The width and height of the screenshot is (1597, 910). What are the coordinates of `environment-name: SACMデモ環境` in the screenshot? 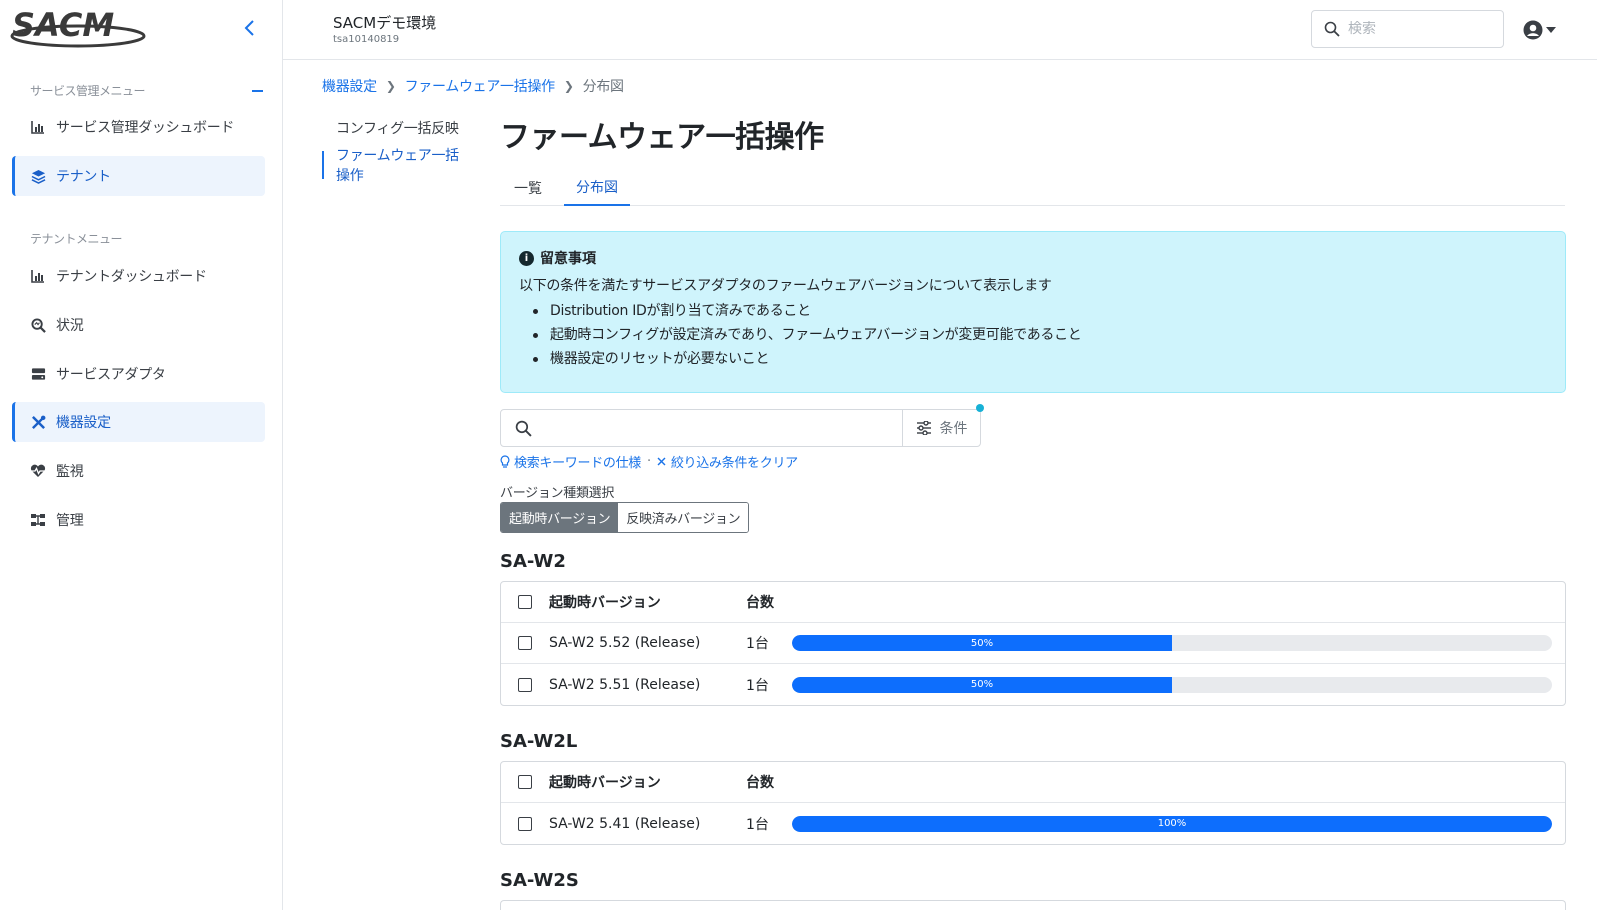 It's located at (385, 23).